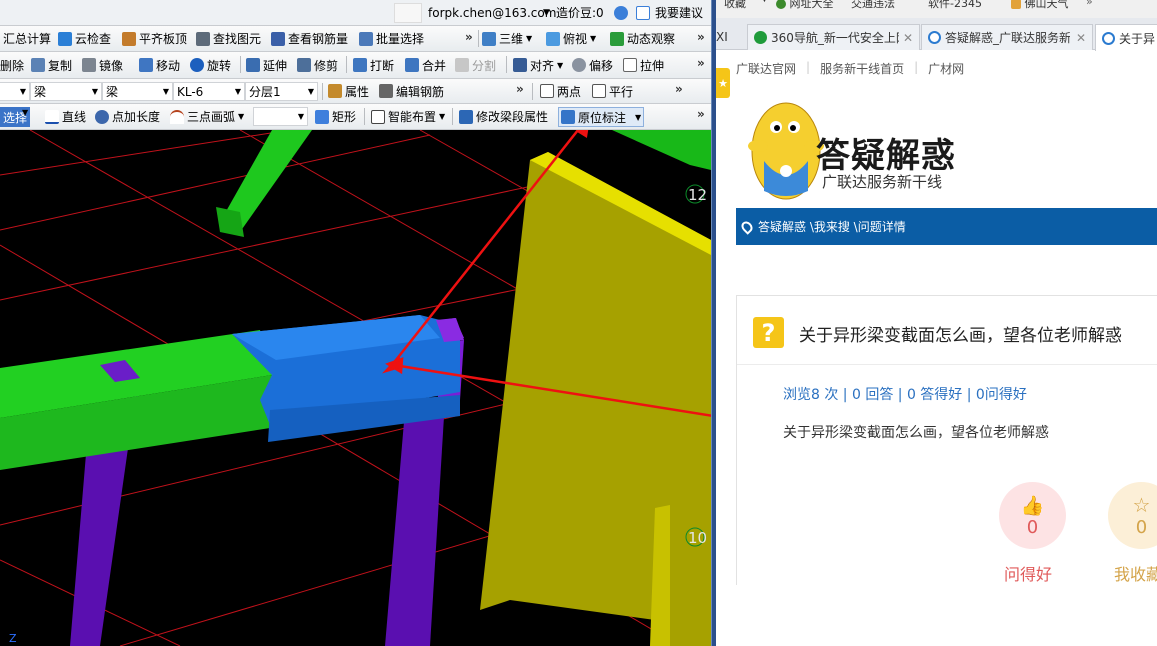 This screenshot has width=1157, height=646. I want to click on tab-360-nav: 360导航_新一代安全上网 ✕, so click(833, 37).